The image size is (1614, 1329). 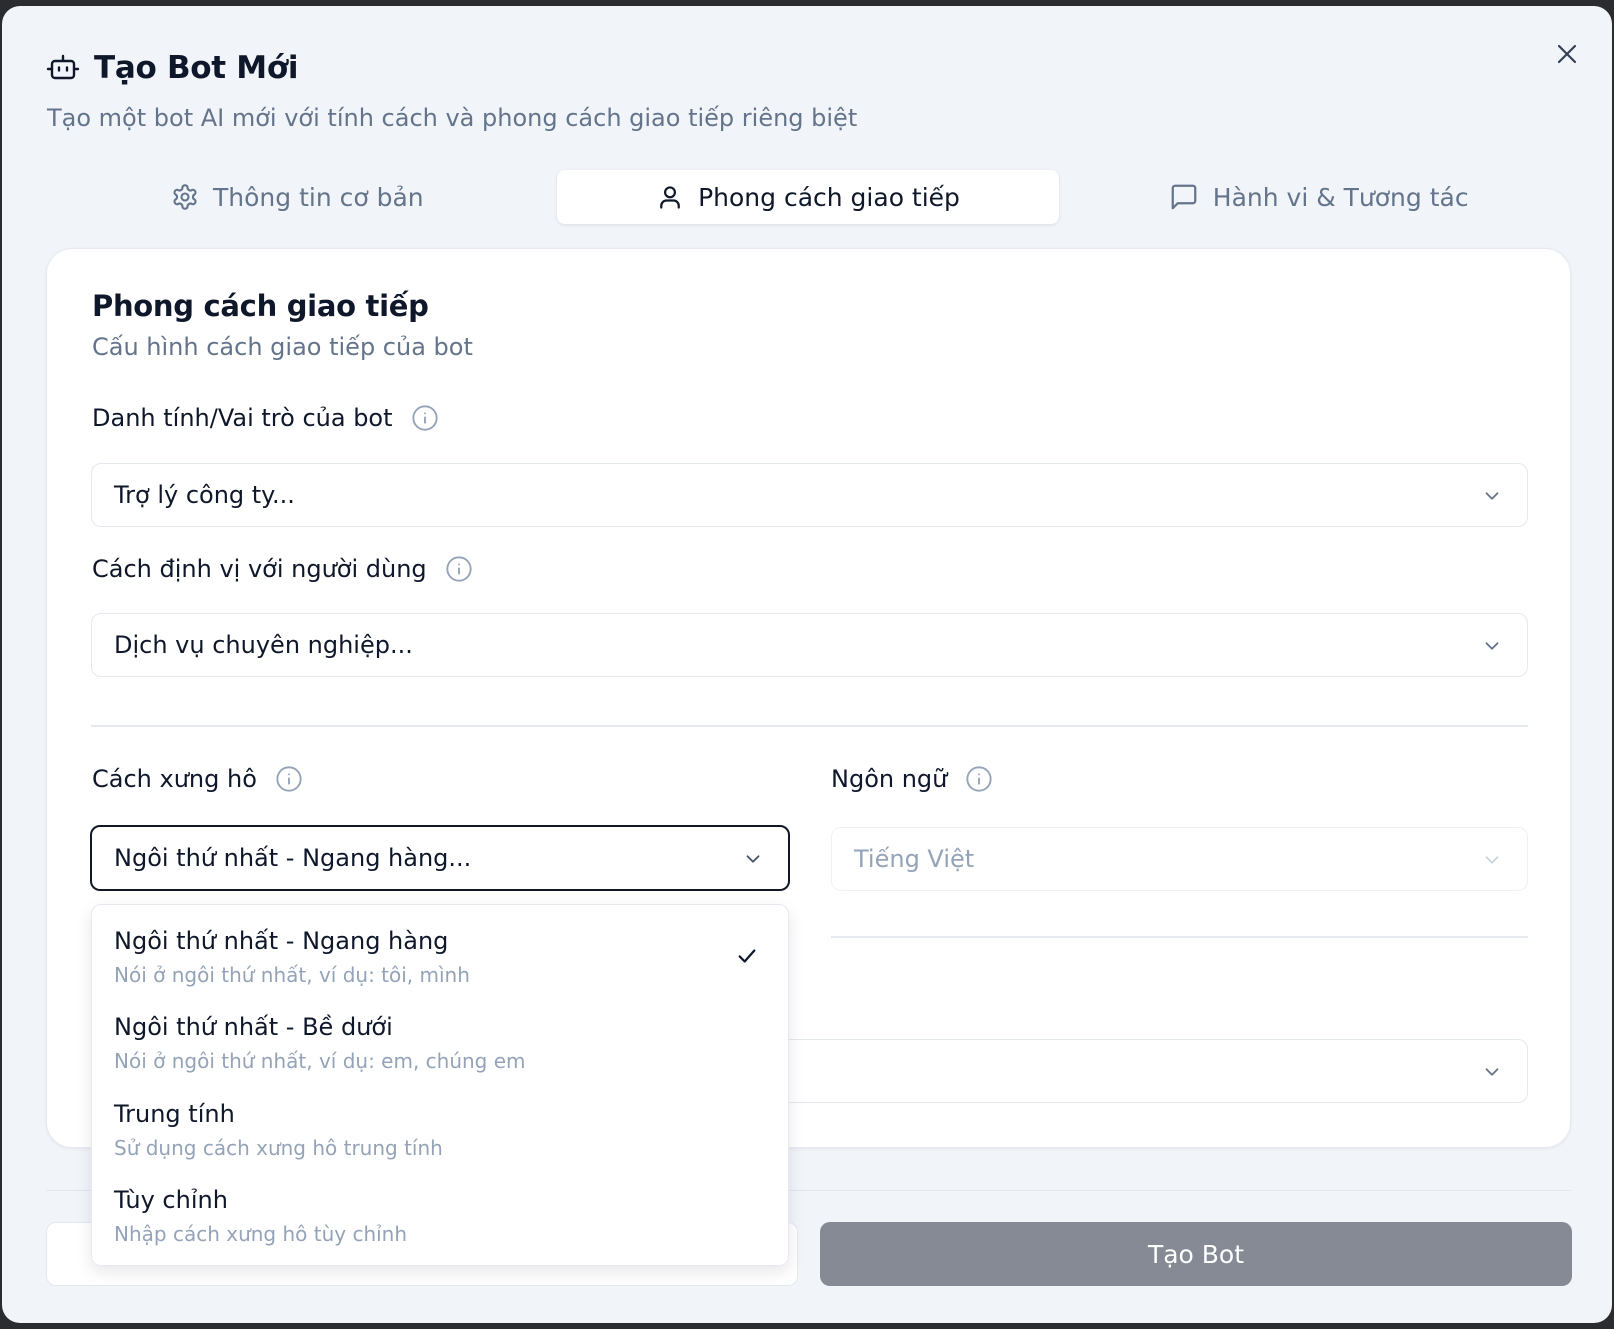 I want to click on dialog-title: Tạo Bot Mới, so click(x=196, y=68).